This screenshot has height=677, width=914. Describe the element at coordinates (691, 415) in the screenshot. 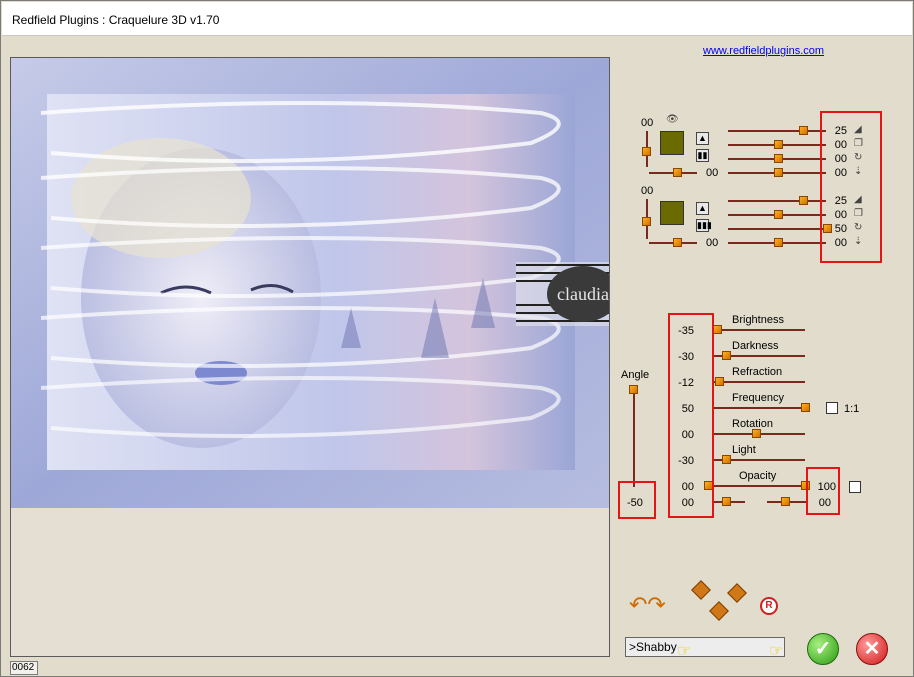

I see `highlight-param-values` at that location.